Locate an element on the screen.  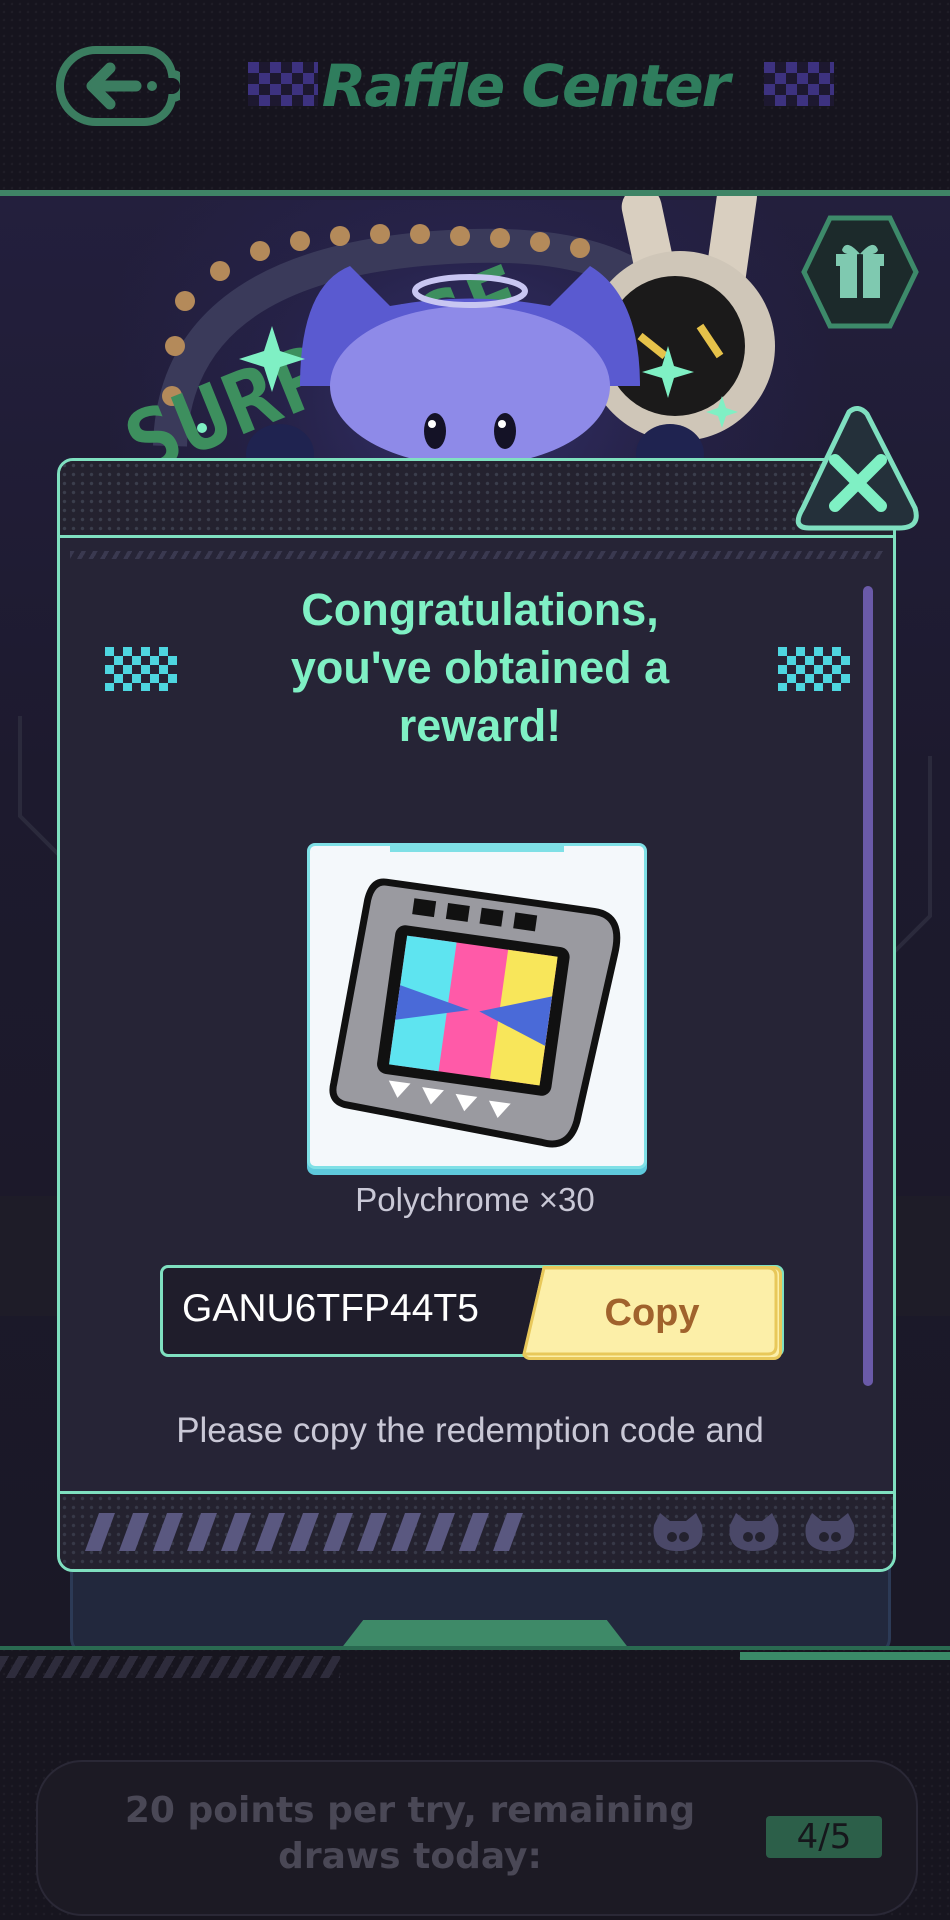
reward-card is located at coordinates (477, 1006).